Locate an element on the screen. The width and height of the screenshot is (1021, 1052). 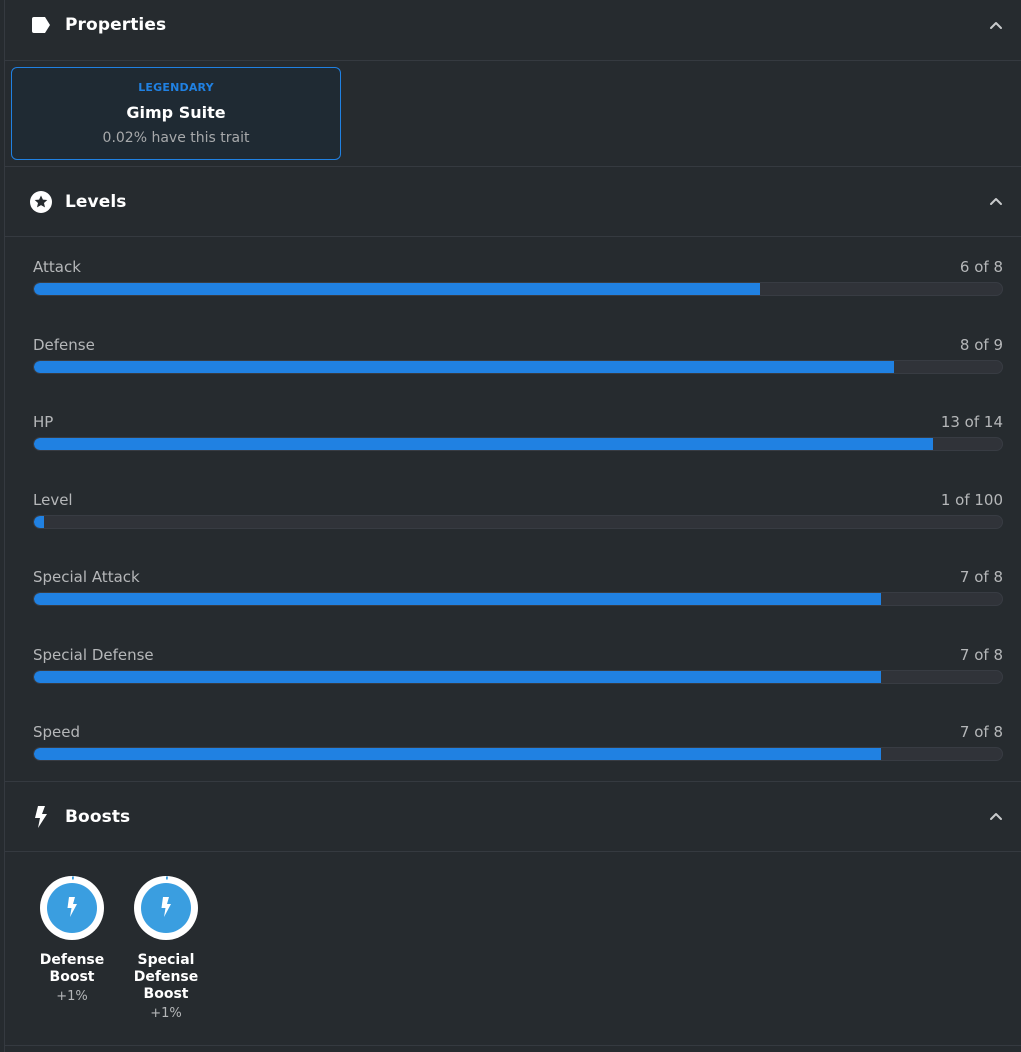
level-value: 1 of 100 is located at coordinates (971, 500).